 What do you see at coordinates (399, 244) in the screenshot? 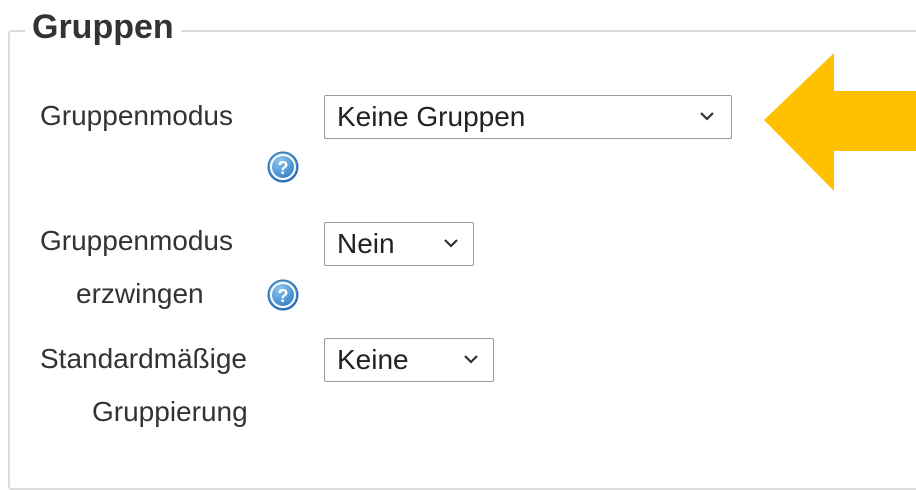
I see `force-group-mode-select: Nein` at bounding box center [399, 244].